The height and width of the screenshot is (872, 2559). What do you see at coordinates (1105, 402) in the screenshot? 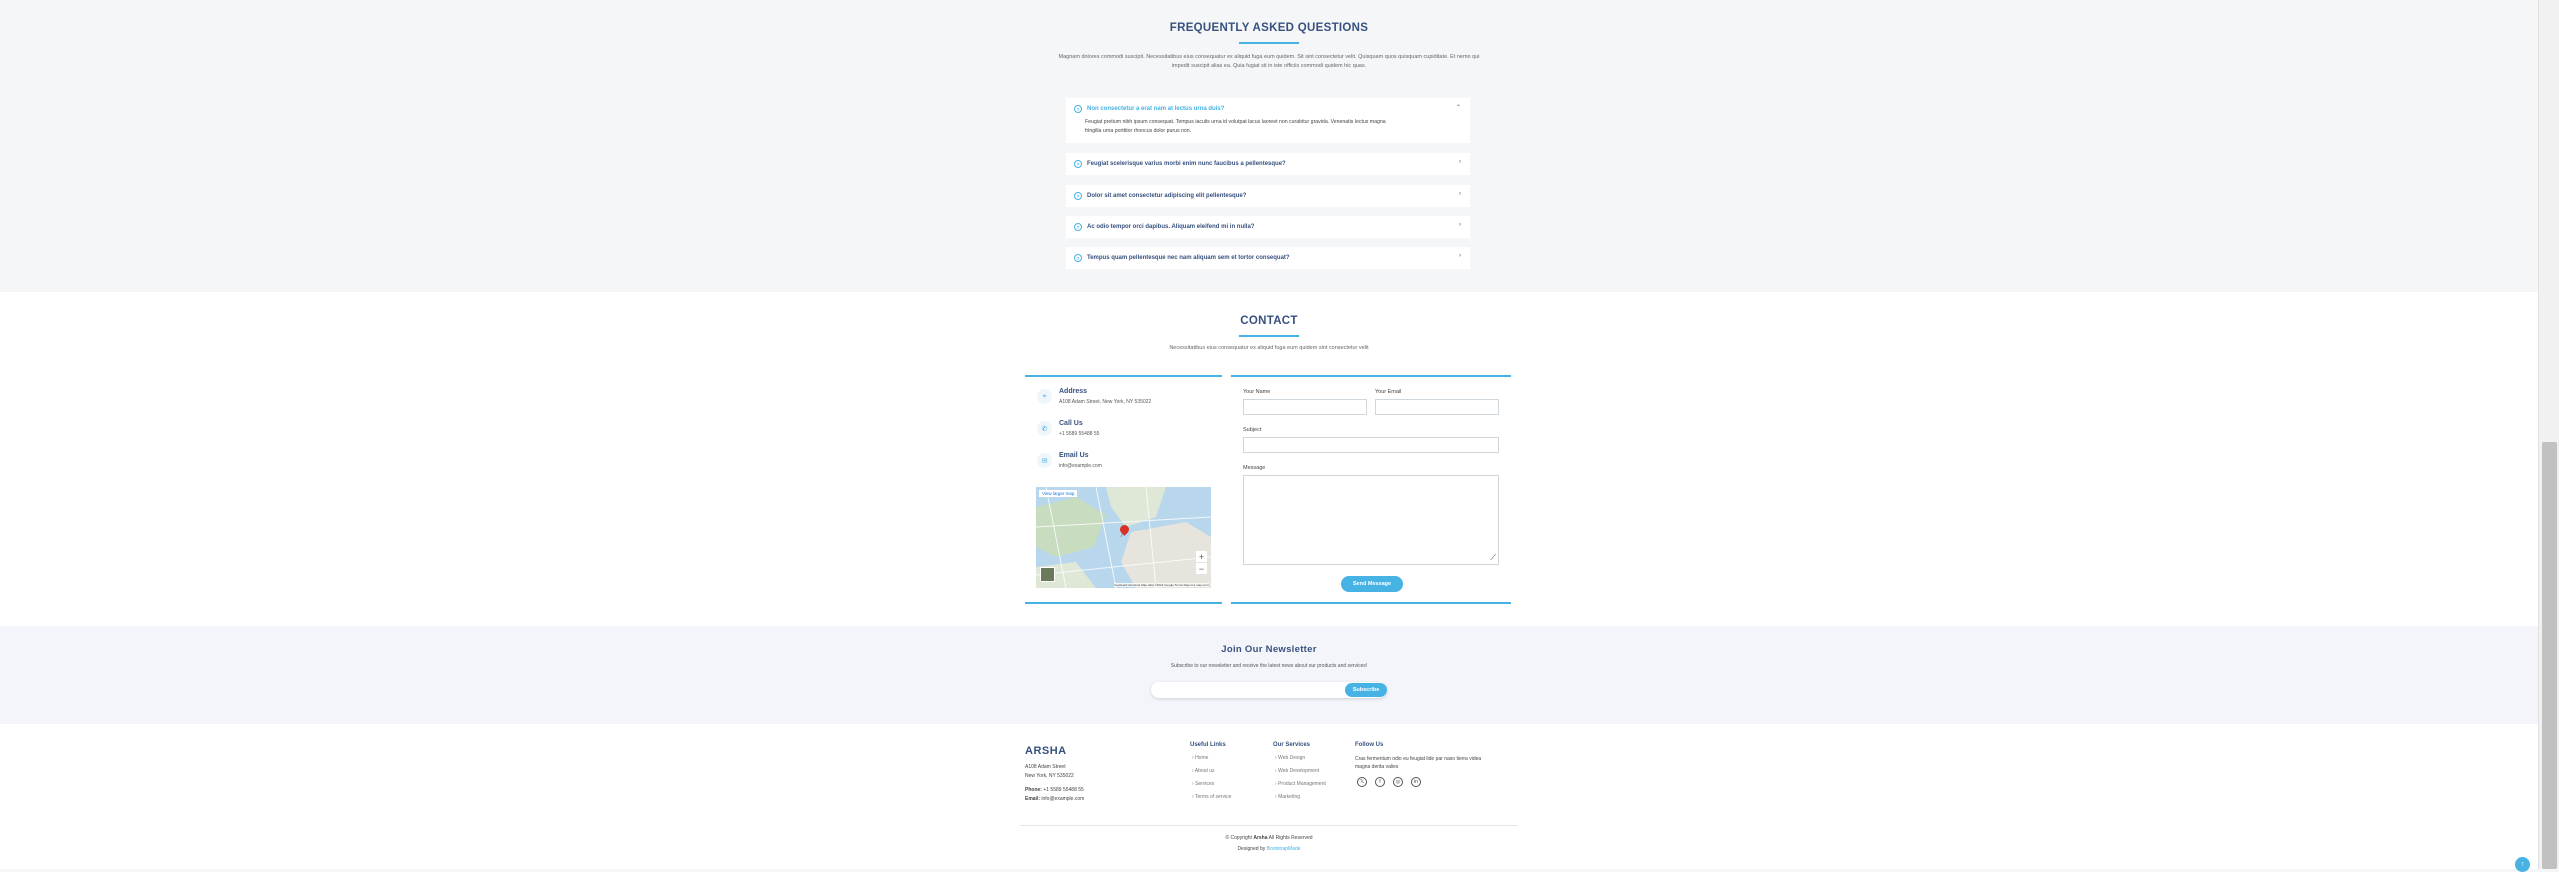
I see `address-value: A108 Adam Street, New York, NY 535022` at bounding box center [1105, 402].